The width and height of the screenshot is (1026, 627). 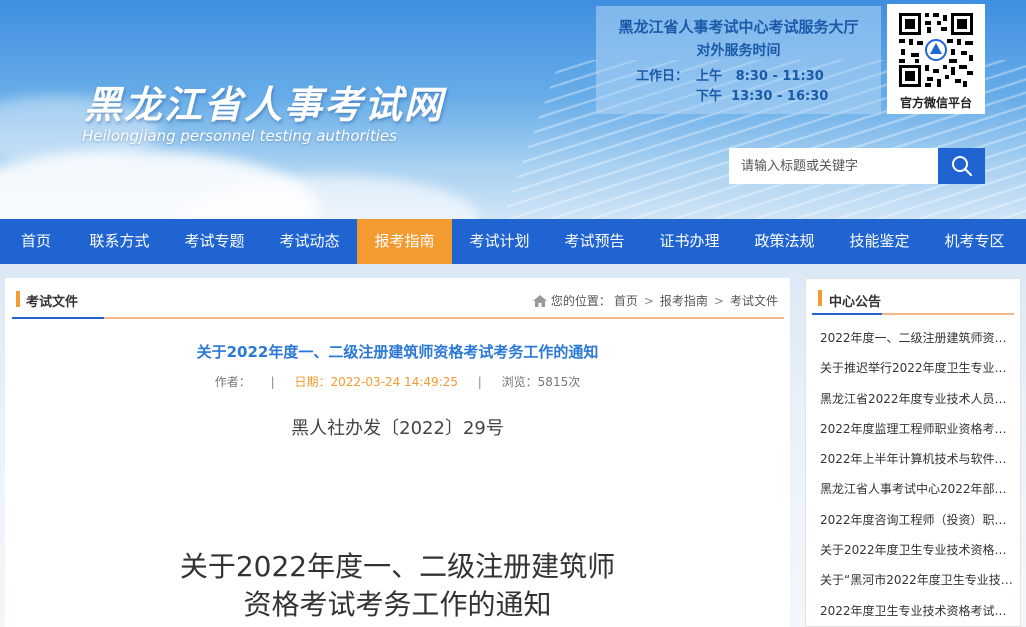 What do you see at coordinates (397, 604) in the screenshot?
I see `document-heading-line2: 资格考试考务工作的通知` at bounding box center [397, 604].